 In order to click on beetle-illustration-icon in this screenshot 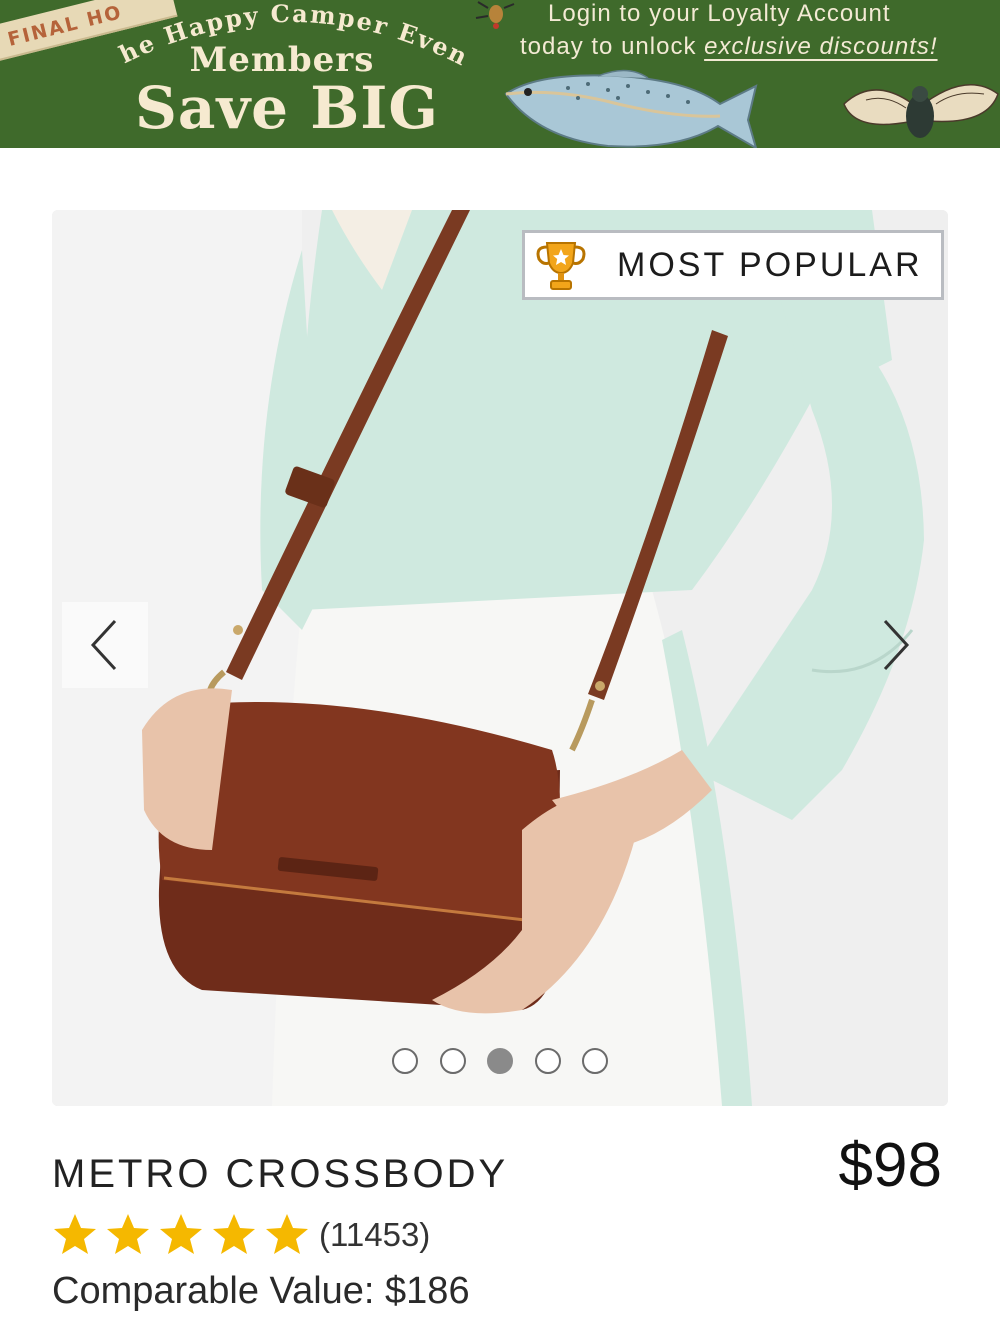, I will do `click(495, 15)`.